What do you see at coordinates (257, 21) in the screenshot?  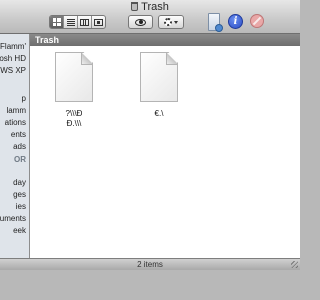 I see `no-entry-icon` at bounding box center [257, 21].